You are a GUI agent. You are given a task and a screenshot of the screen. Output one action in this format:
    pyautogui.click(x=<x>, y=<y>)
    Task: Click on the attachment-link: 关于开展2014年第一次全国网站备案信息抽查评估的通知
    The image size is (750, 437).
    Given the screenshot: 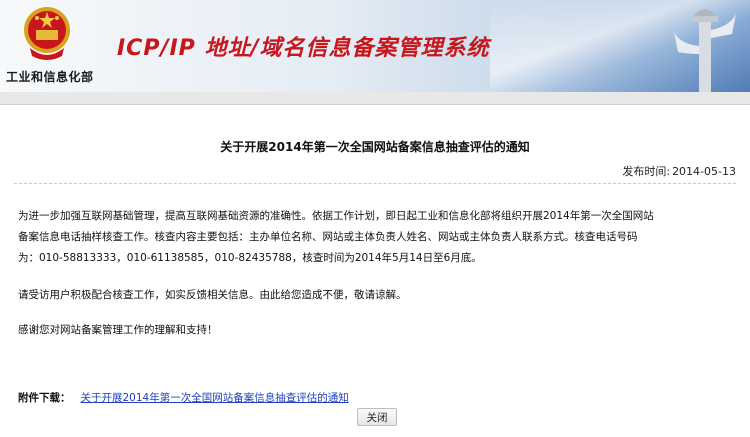 What is the action you would take?
    pyautogui.click(x=215, y=398)
    